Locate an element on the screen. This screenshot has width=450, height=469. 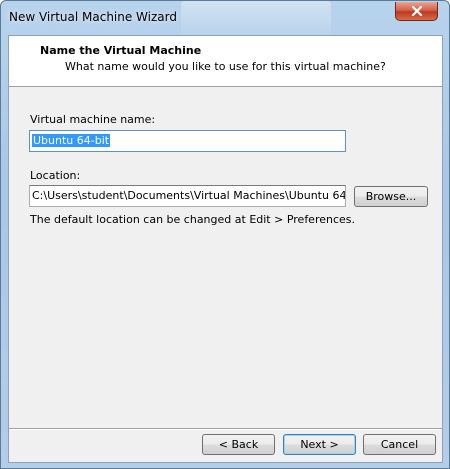
window-title: New Virtual Machine Wizard is located at coordinates (93, 17).